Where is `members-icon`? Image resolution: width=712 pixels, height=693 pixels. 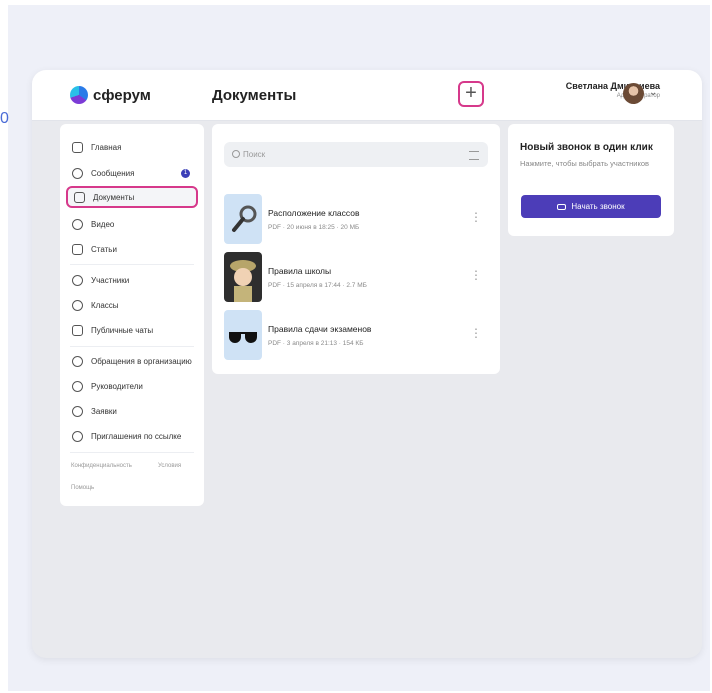 members-icon is located at coordinates (77, 280).